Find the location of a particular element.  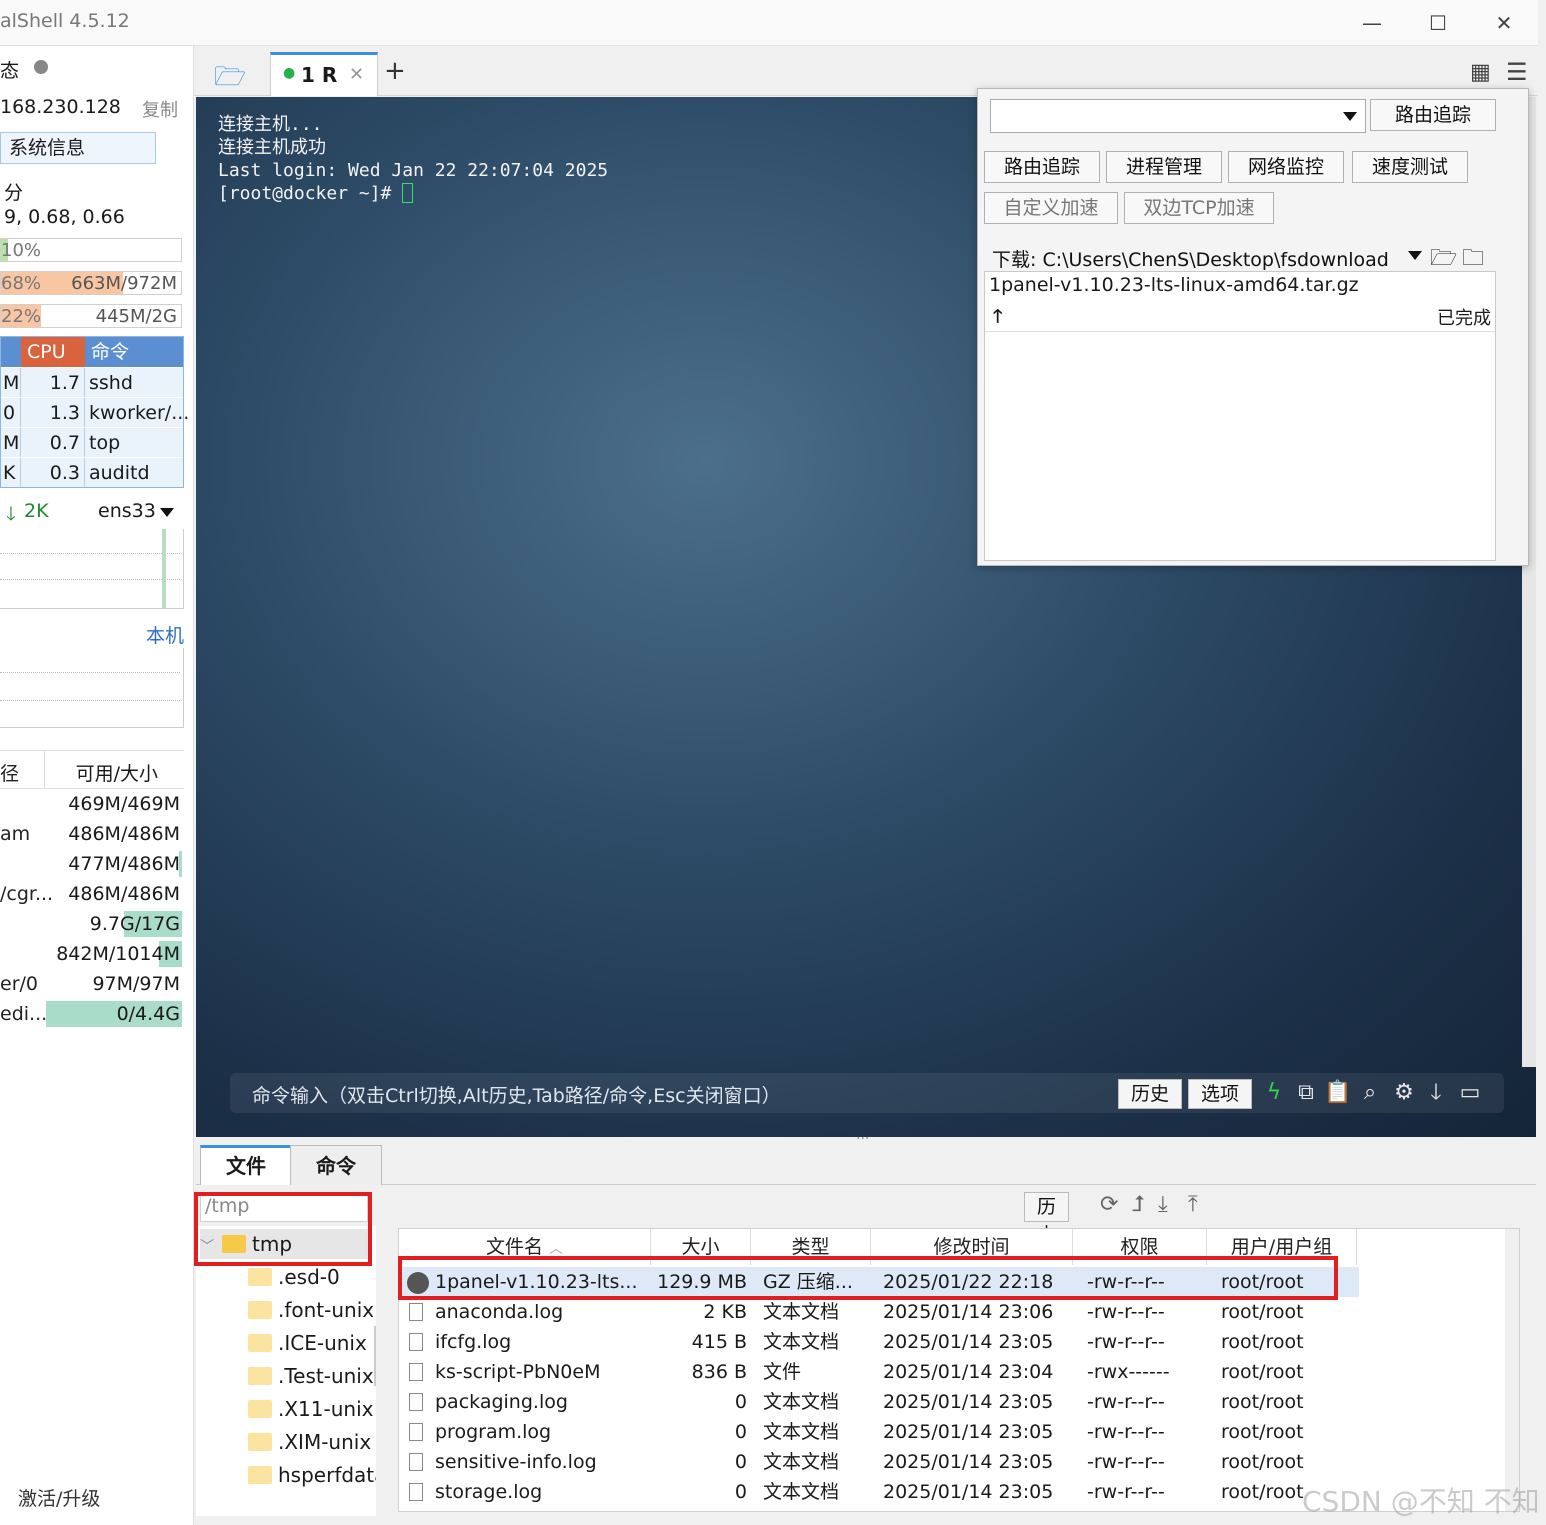

server-ip: 168.230.128 is located at coordinates (60, 107).